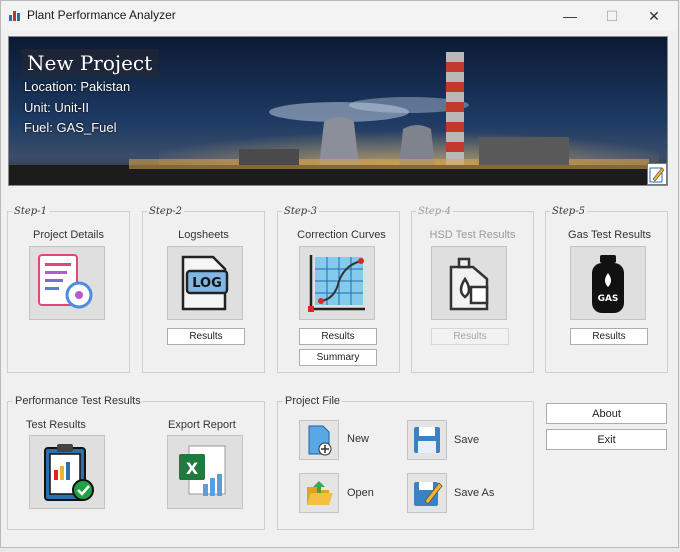 Image resolution: width=680 pixels, height=552 pixels. I want to click on project-details-icon, so click(65, 281).